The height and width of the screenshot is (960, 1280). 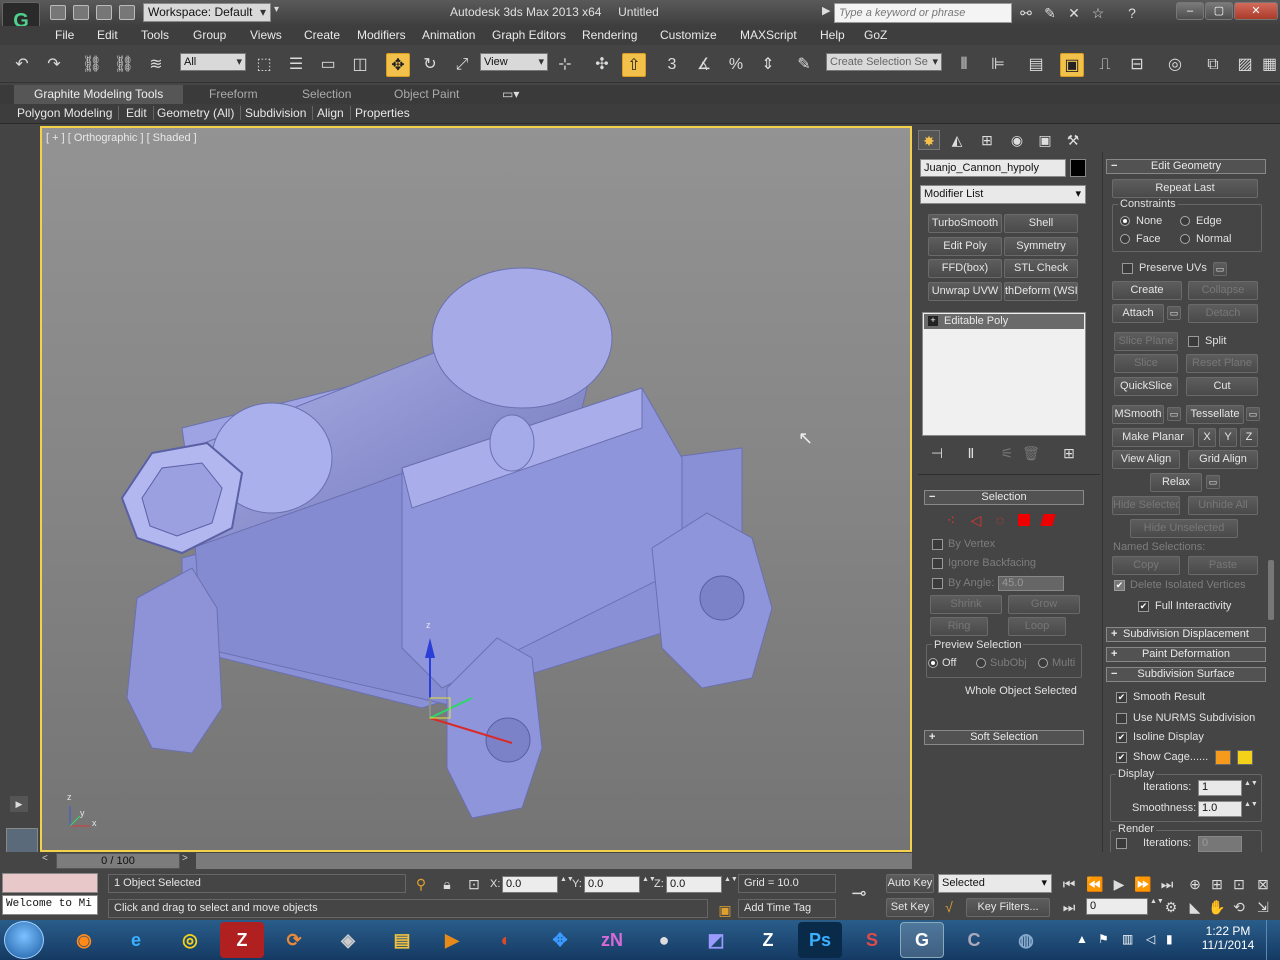 I want to click on frame-spinner-icon: ▲▼, so click(x=1157, y=906).